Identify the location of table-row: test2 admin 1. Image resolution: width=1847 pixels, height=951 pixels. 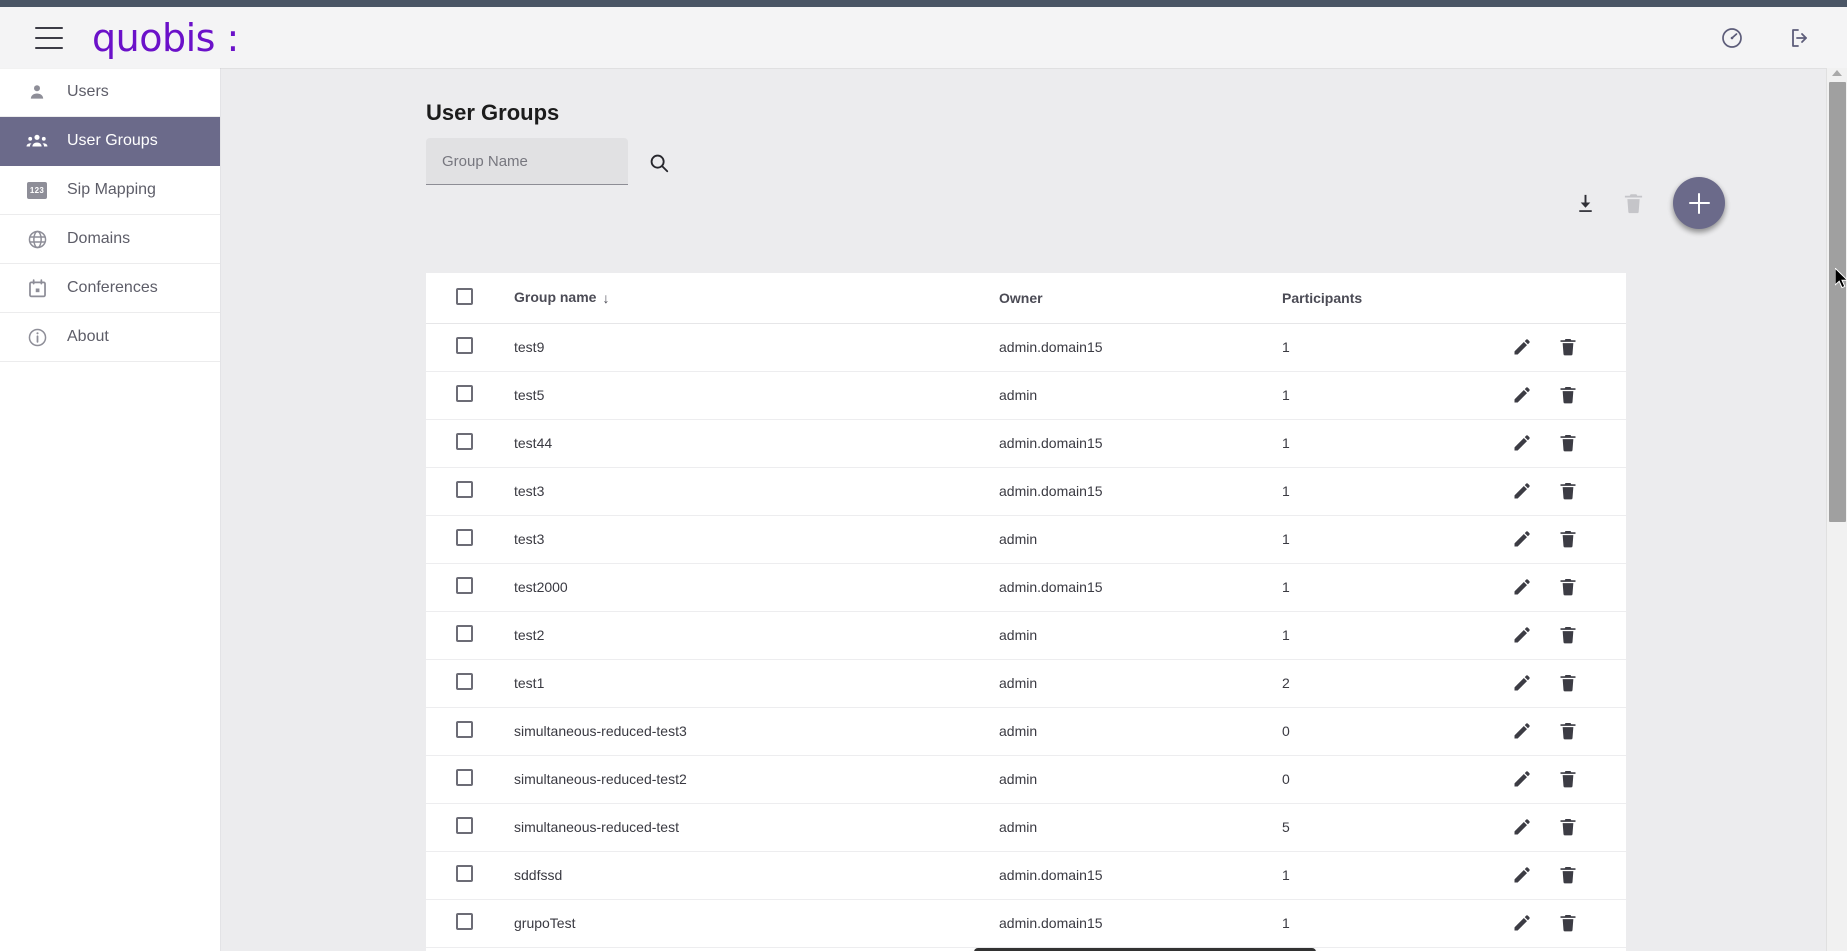
(1026, 635).